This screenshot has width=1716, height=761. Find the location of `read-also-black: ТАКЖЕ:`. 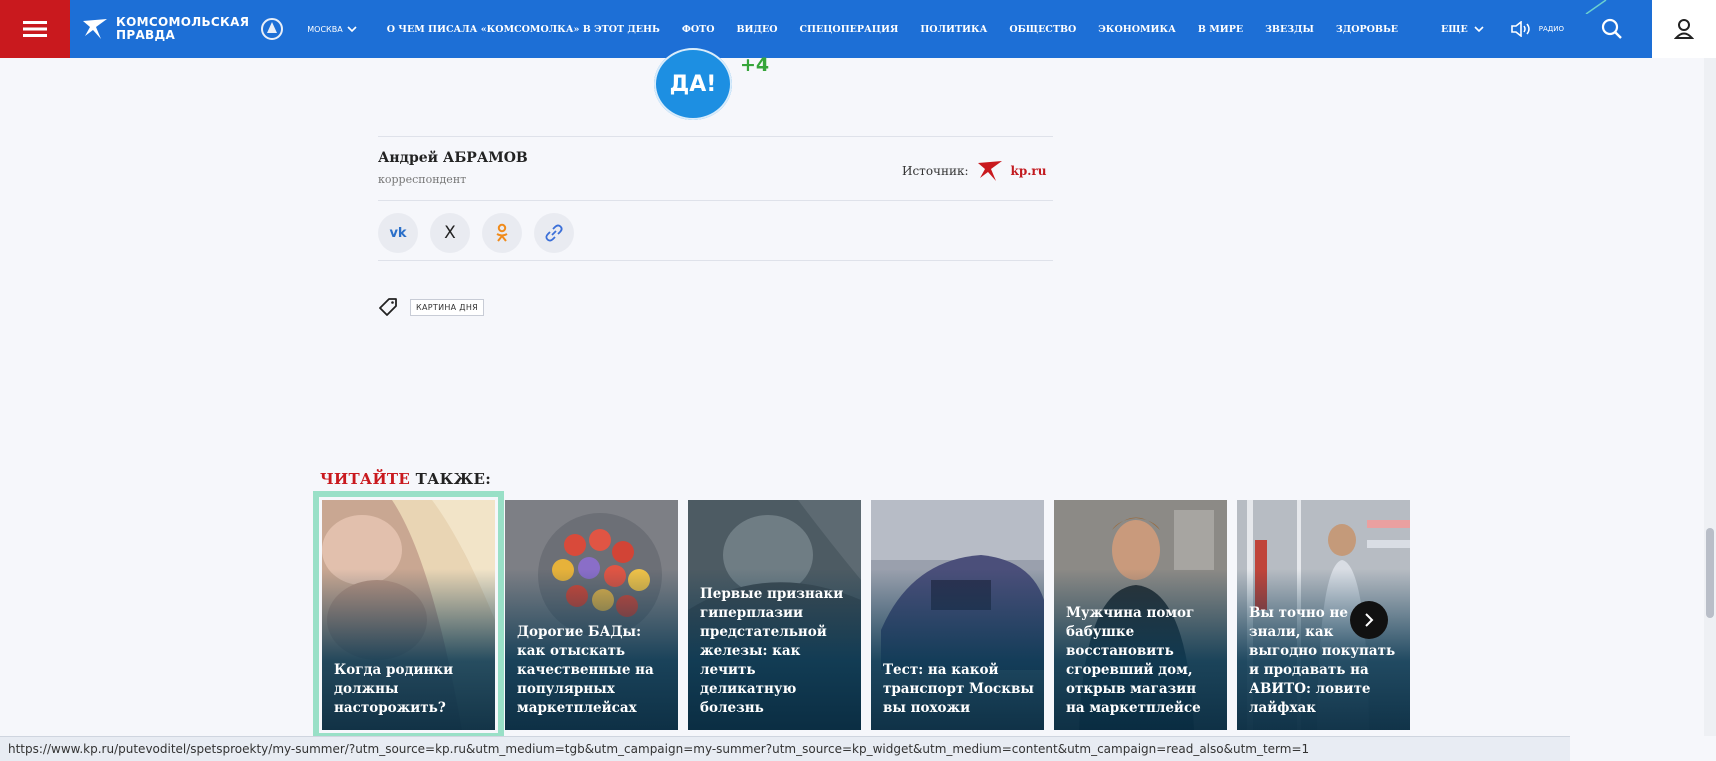

read-also-black: ТАКЖЕ: is located at coordinates (453, 479).